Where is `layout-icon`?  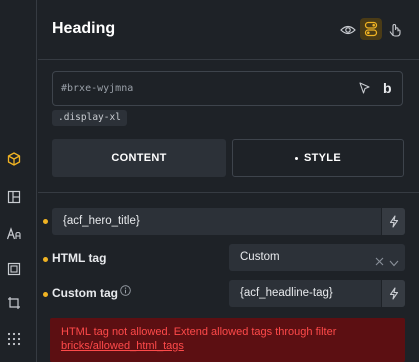 layout-icon is located at coordinates (14, 197).